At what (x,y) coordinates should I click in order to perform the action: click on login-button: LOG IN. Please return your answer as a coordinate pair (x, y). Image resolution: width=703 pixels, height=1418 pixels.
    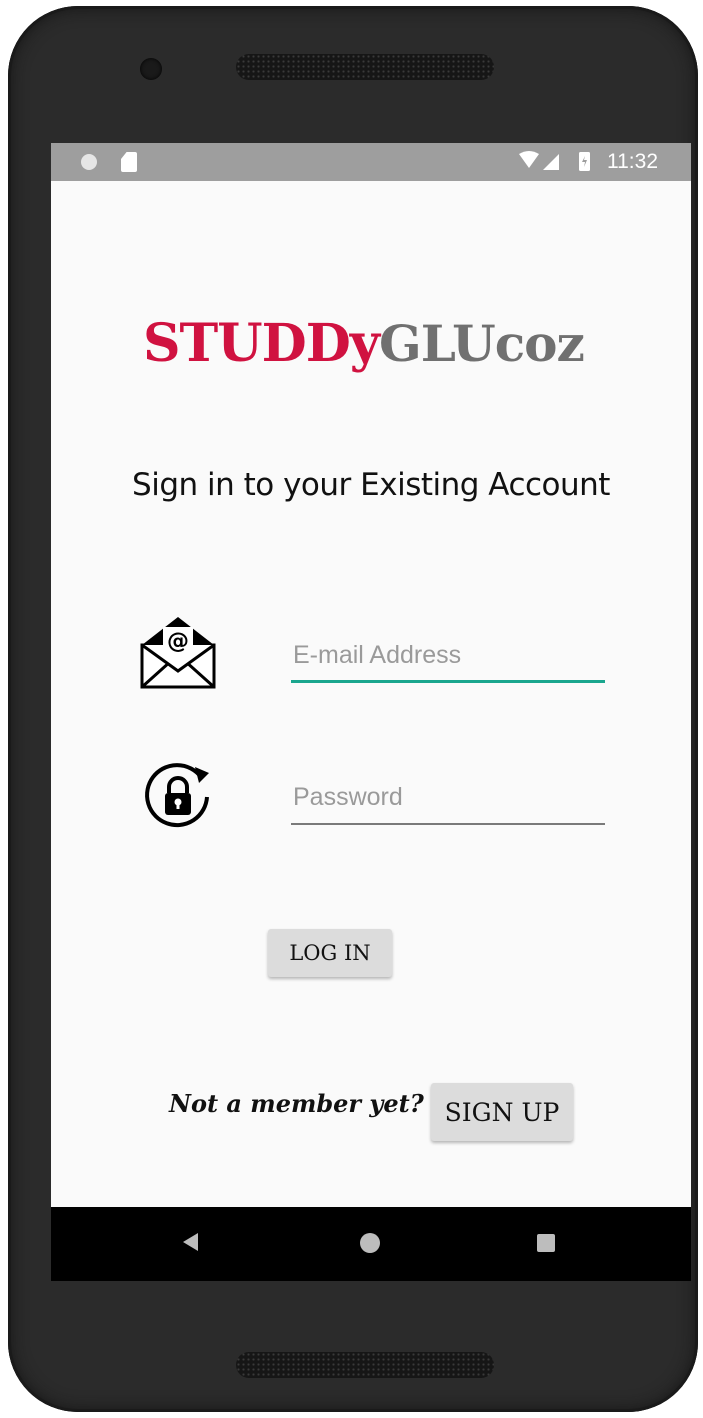
    Looking at the image, I should click on (330, 953).